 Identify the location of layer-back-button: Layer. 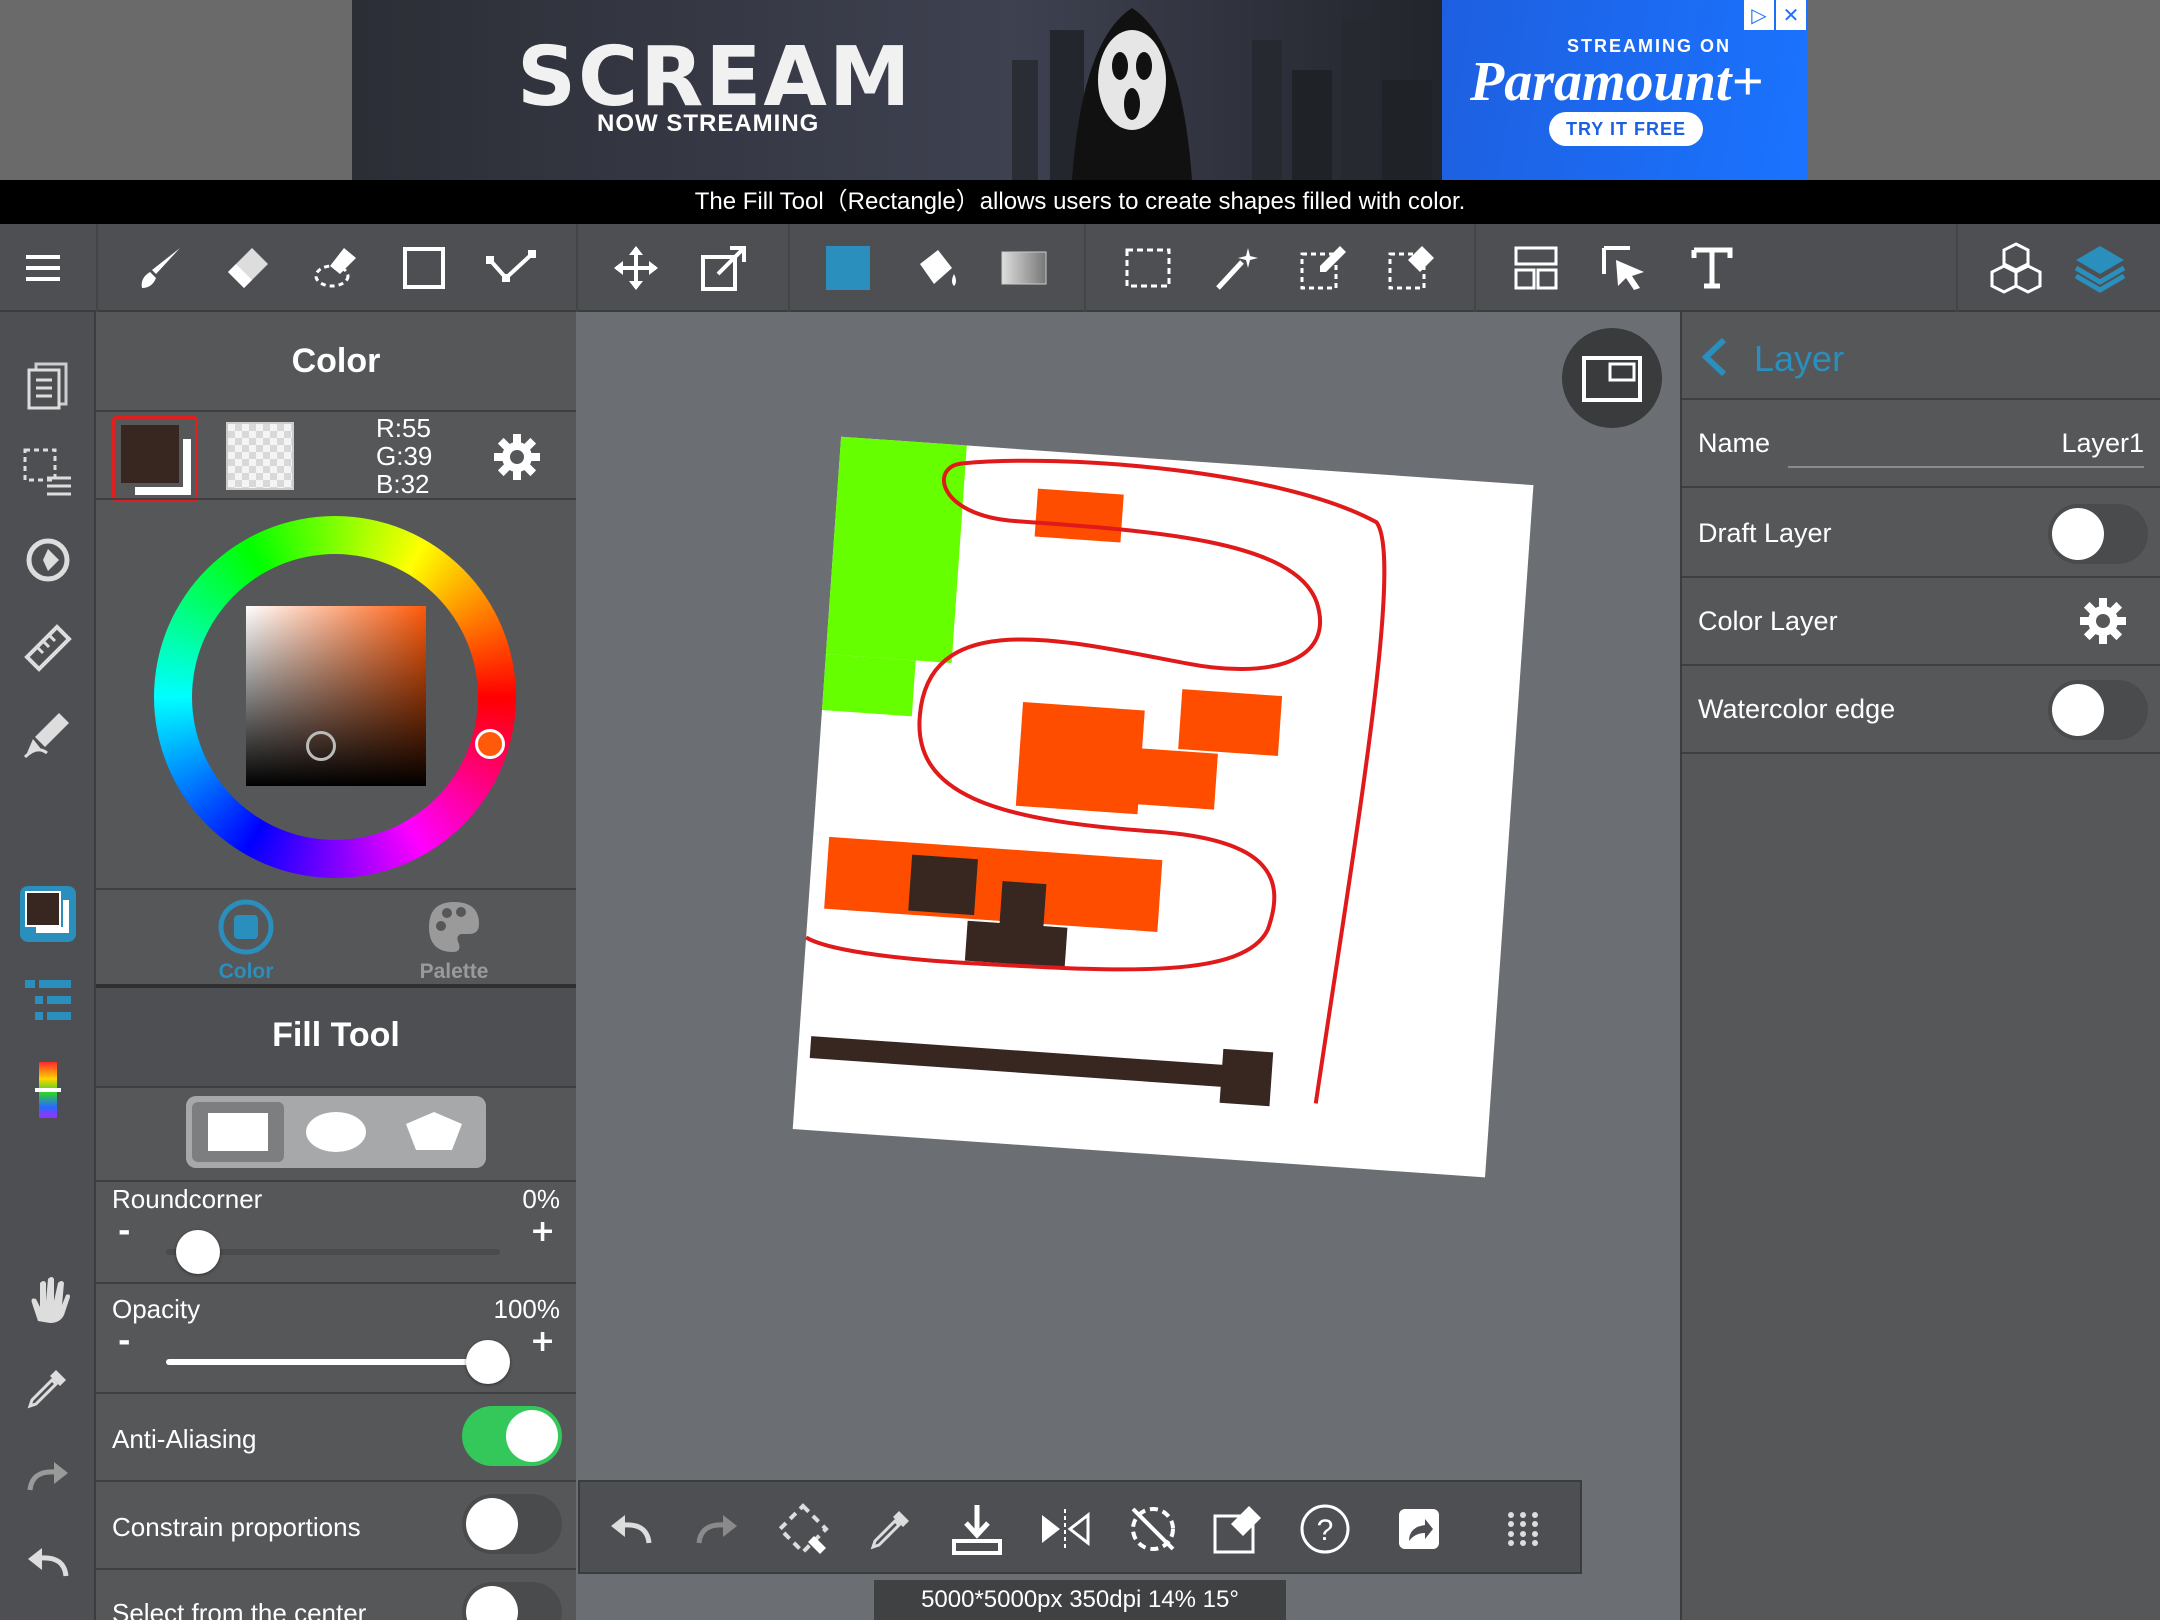
(1799, 359).